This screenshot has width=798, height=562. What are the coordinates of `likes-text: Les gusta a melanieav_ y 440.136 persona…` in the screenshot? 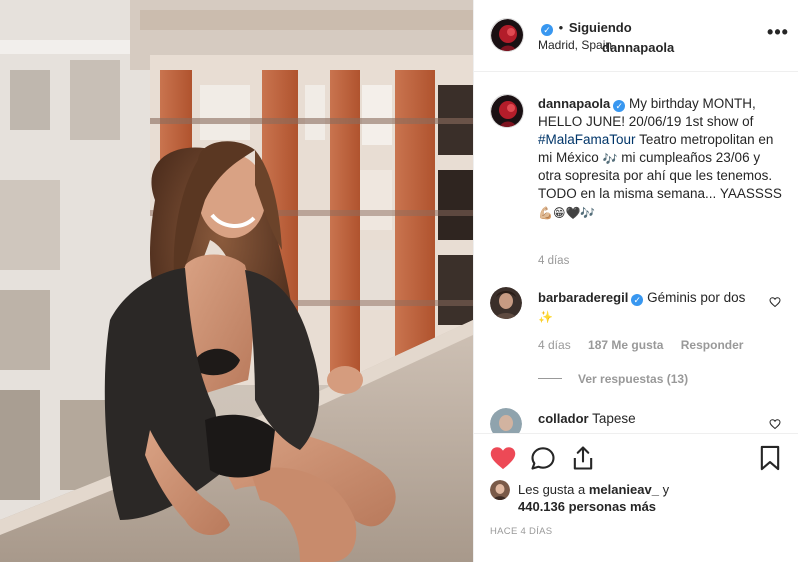 It's located at (648, 498).